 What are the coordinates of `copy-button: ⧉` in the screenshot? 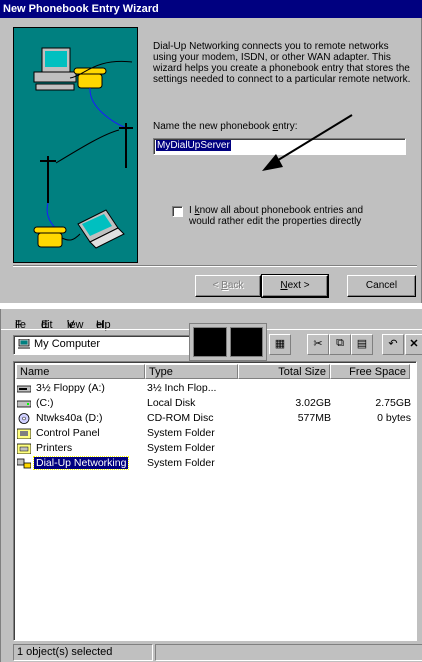 It's located at (340, 344).